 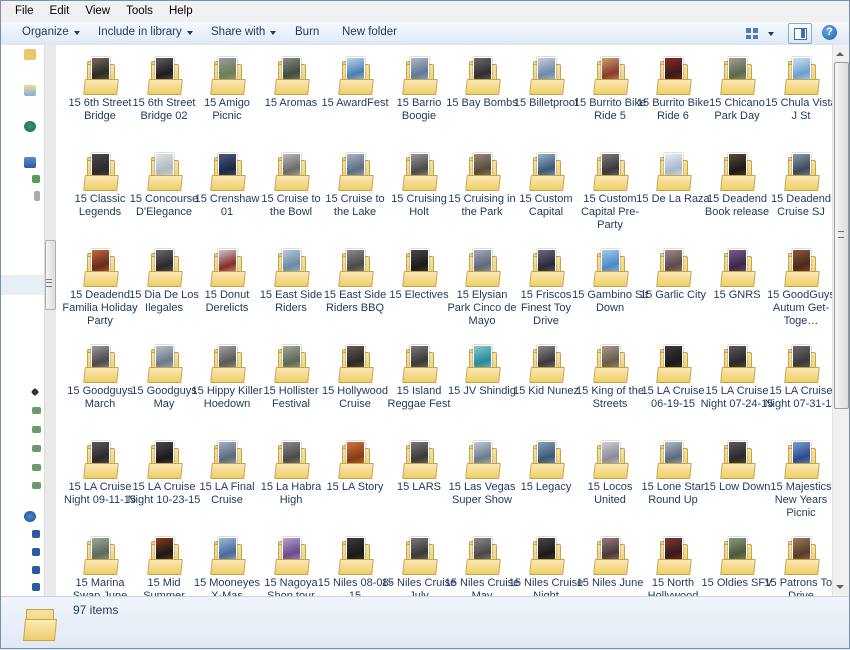 What do you see at coordinates (369, 32) in the screenshot?
I see `new-folder-button: New folder` at bounding box center [369, 32].